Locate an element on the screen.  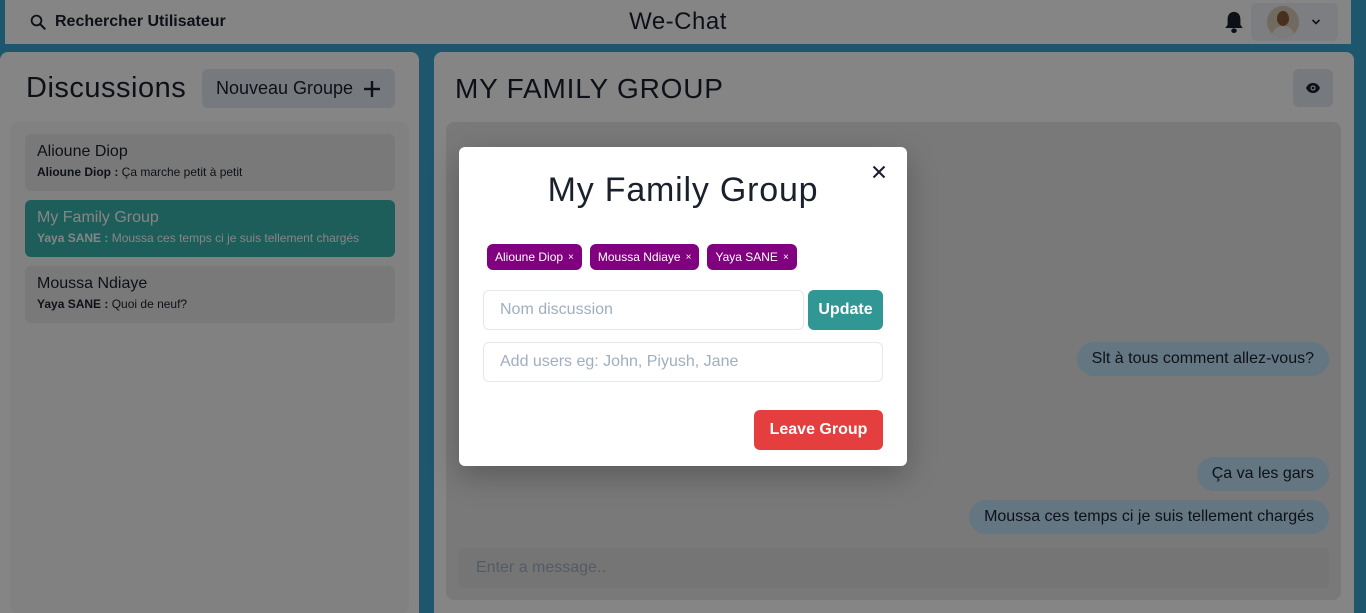
member-badge-label: Yaya SANE is located at coordinates (746, 257).